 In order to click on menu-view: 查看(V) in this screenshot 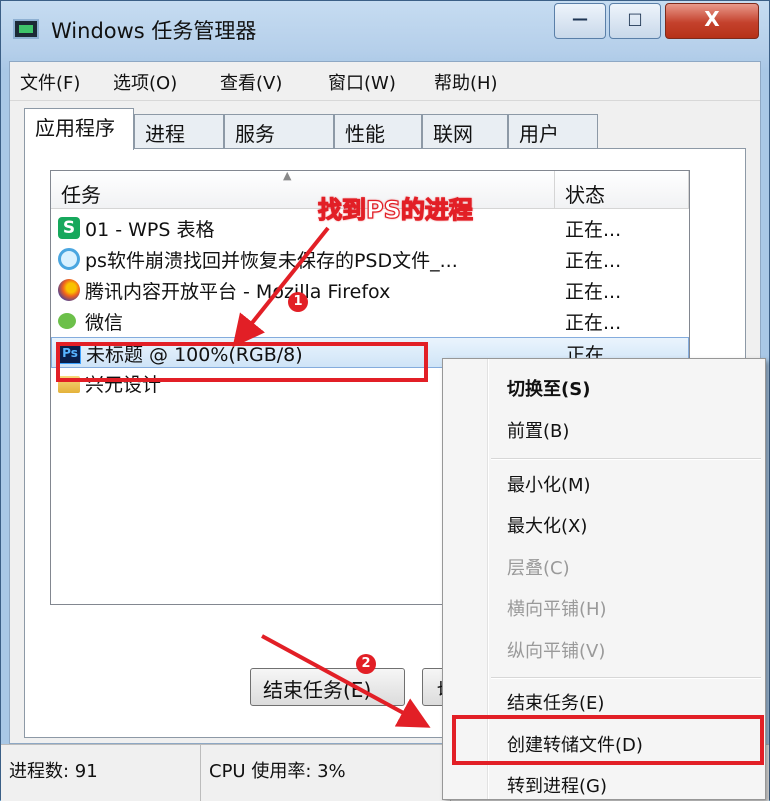, I will do `click(251, 82)`.